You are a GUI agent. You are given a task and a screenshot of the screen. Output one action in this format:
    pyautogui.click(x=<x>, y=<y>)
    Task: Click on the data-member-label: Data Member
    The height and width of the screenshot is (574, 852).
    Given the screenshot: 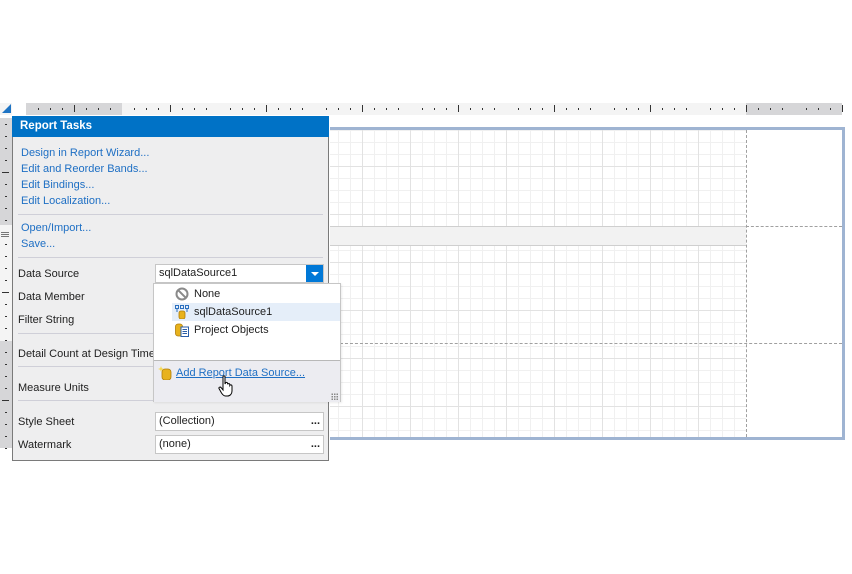 What is the action you would take?
    pyautogui.click(x=51, y=297)
    